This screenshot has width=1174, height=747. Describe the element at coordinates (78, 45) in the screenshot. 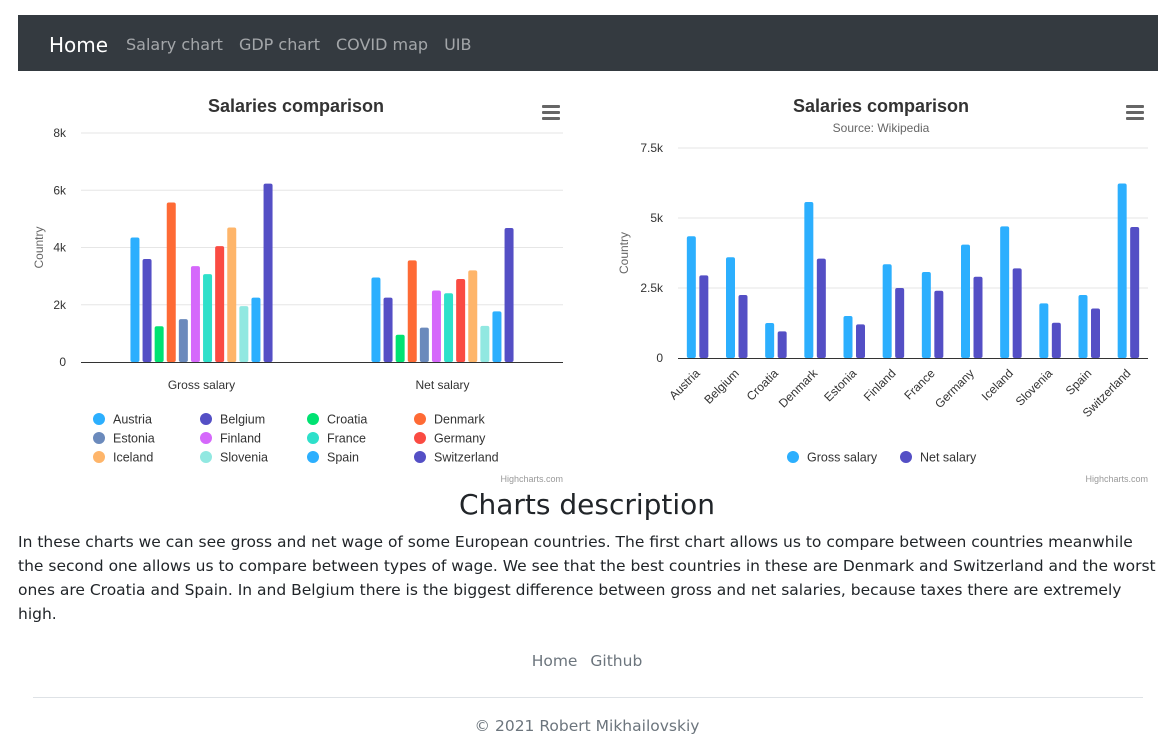

I see `nav-brand-home: Home` at that location.